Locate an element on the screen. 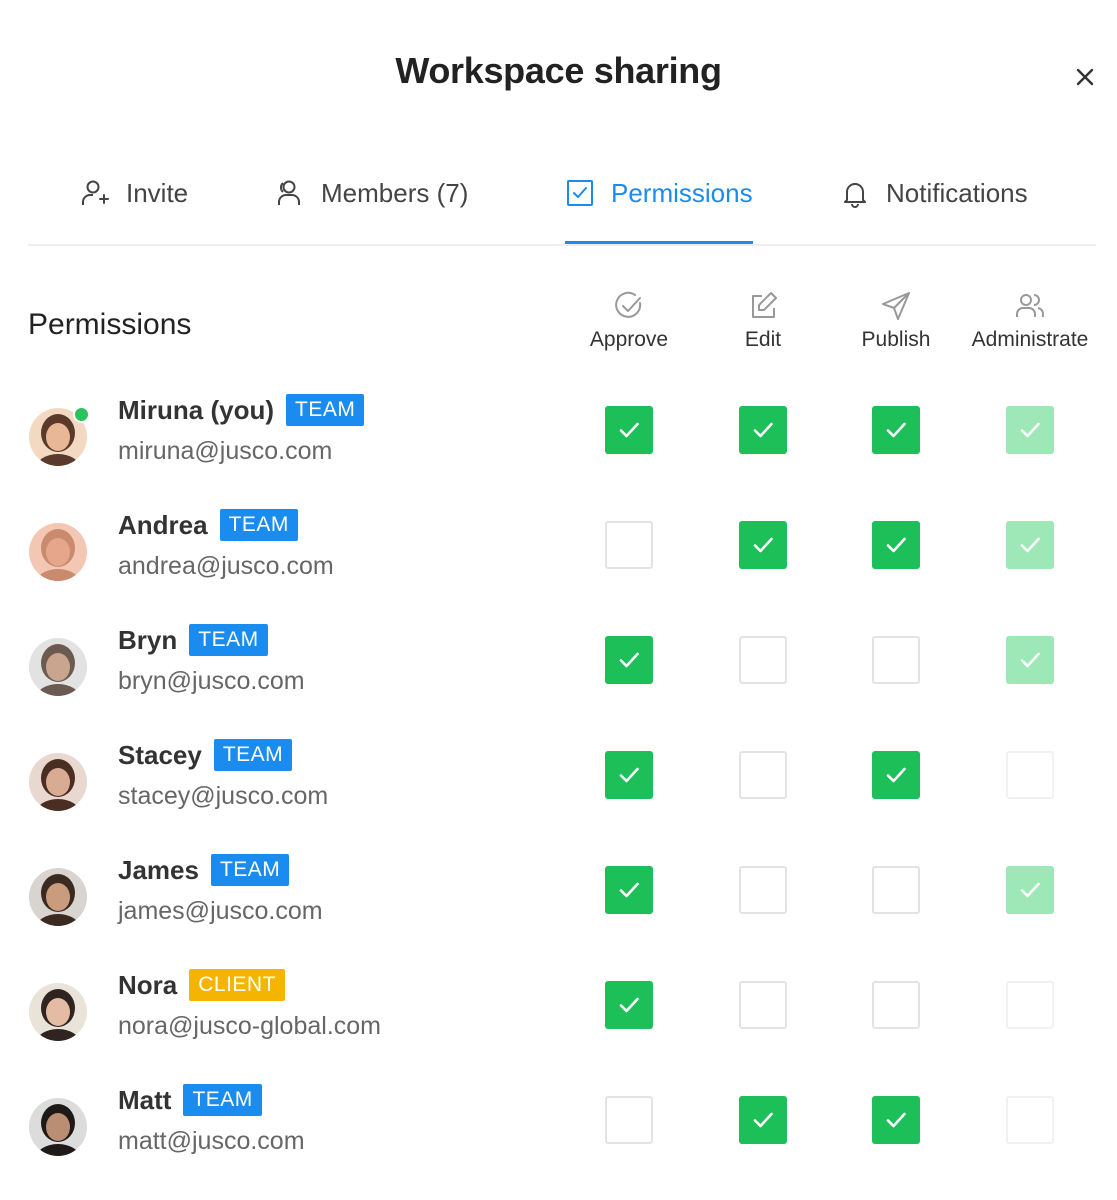 This screenshot has width=1117, height=1200. column-label: Edit is located at coordinates (763, 339).